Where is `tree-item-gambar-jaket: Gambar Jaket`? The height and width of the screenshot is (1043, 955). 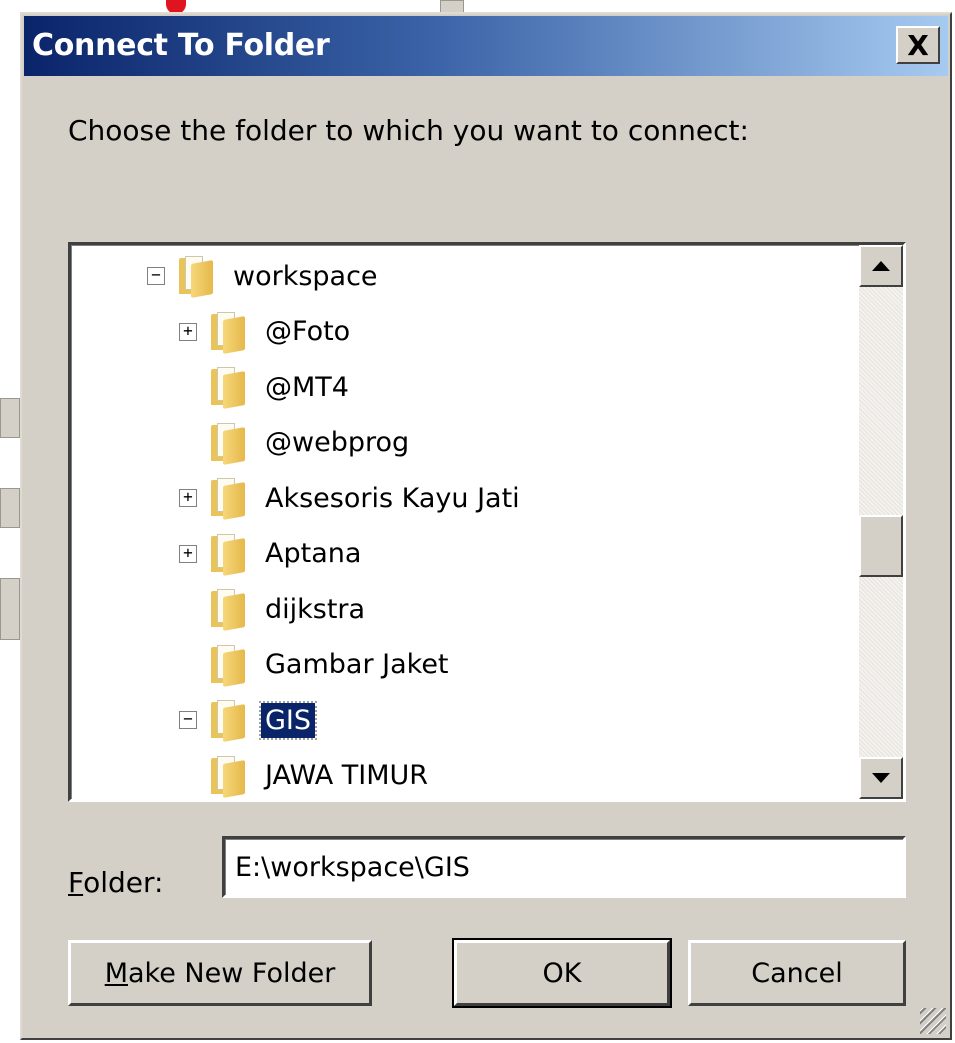
tree-item-gambar-jaket: Gambar Jaket is located at coordinates (316, 665).